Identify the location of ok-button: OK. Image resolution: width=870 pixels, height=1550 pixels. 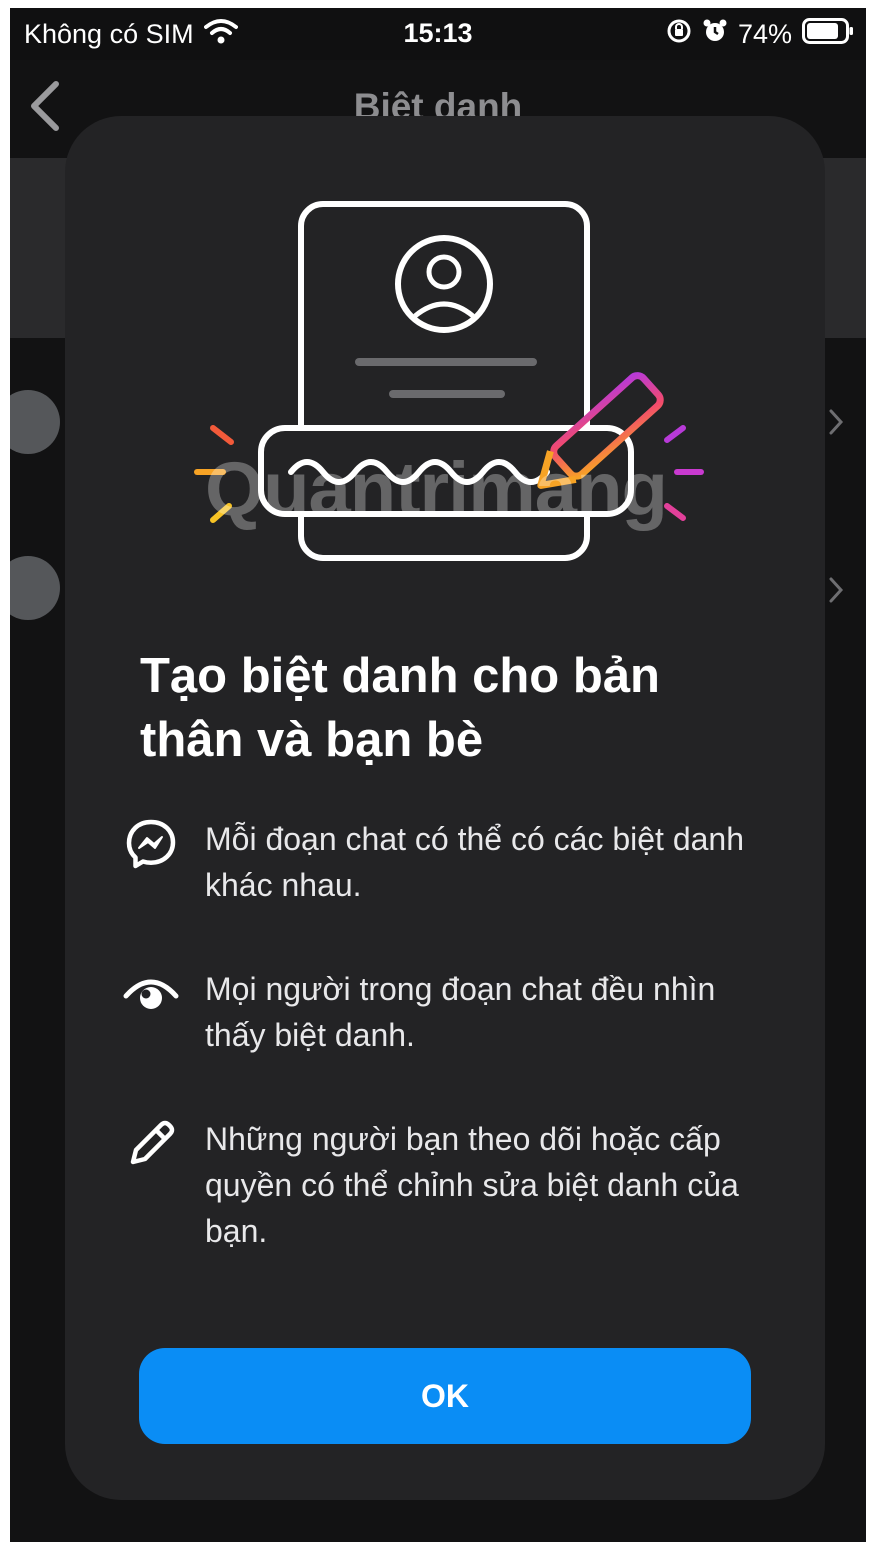
(445, 1396).